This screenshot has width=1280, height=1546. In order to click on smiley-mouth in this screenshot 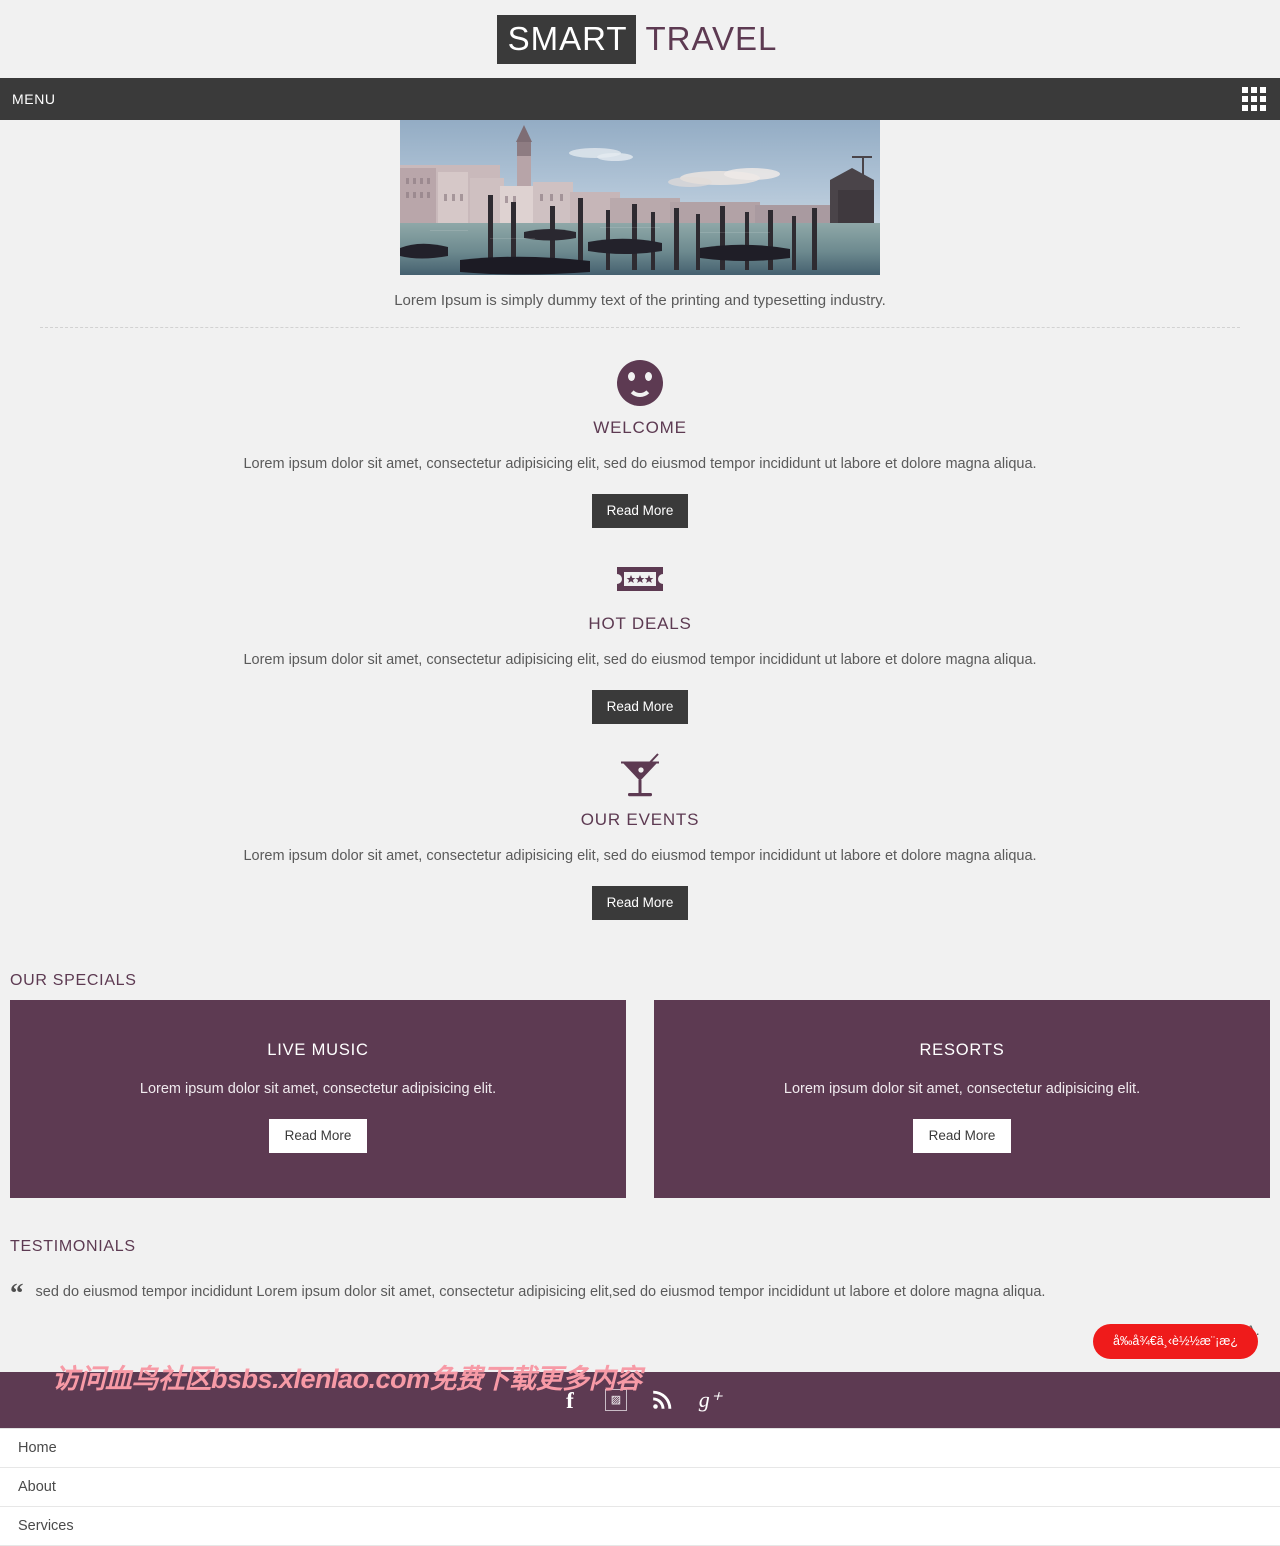, I will do `click(640, 388)`.